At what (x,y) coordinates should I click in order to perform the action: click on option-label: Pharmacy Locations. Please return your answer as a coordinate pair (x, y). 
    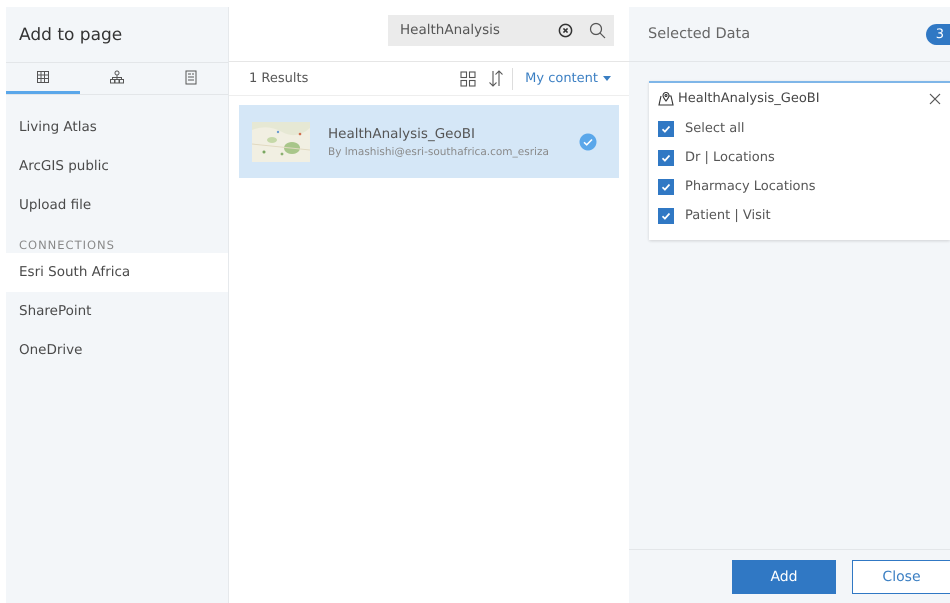
    Looking at the image, I should click on (750, 186).